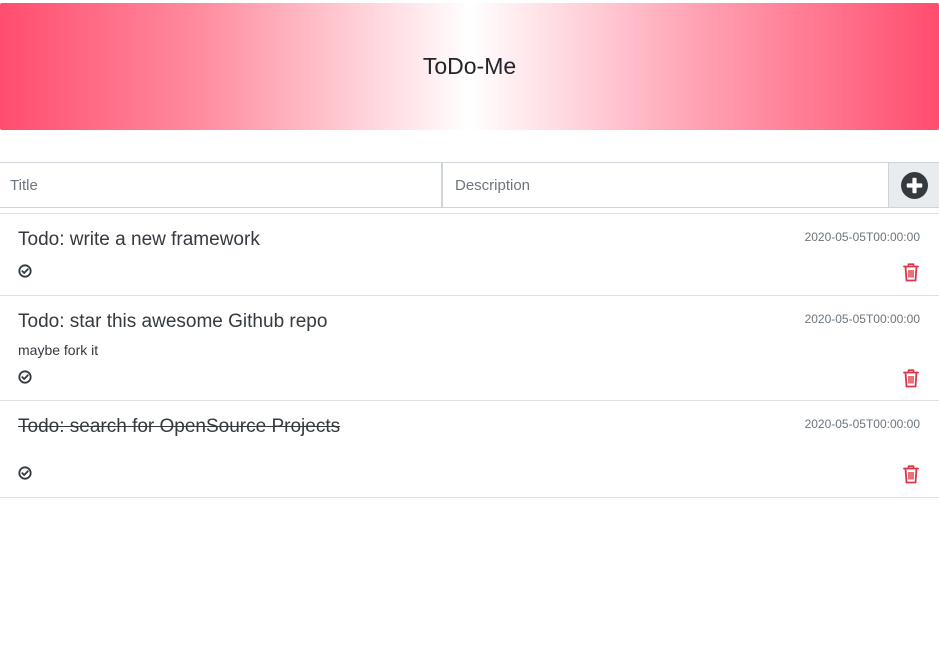 Image resolution: width=939 pixels, height=654 pixels. I want to click on todo-description: maybe fork it, so click(58, 350).